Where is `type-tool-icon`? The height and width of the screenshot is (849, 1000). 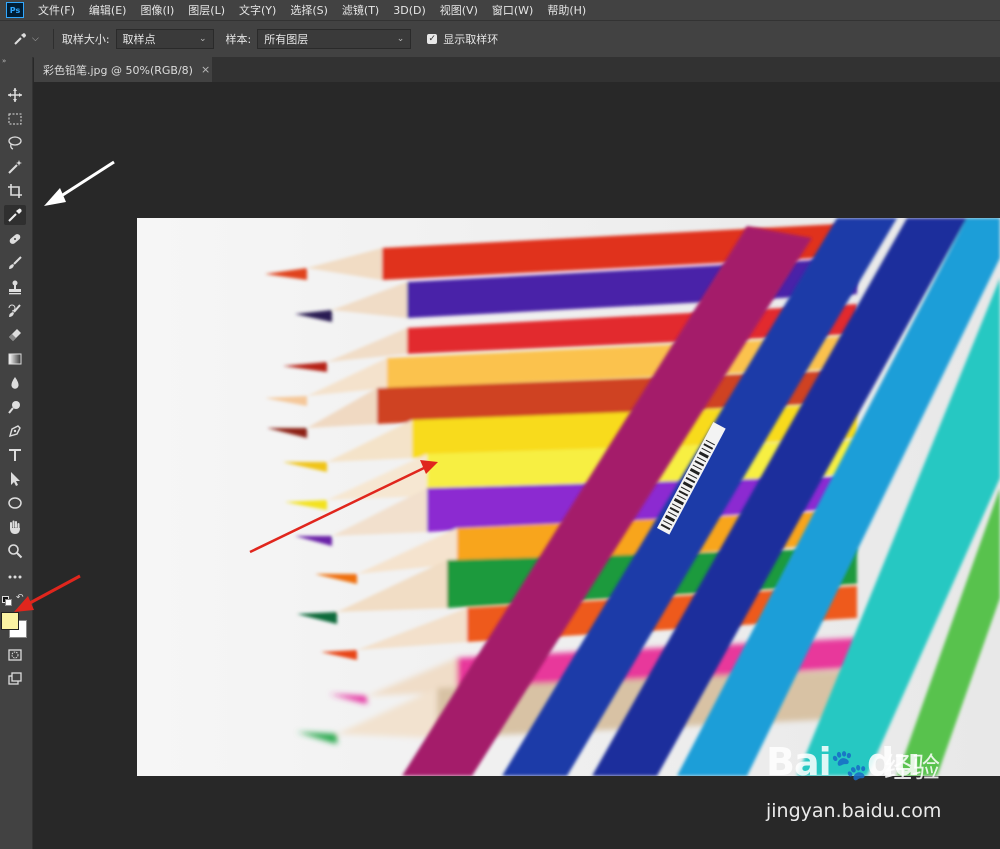
type-tool-icon is located at coordinates (15, 455).